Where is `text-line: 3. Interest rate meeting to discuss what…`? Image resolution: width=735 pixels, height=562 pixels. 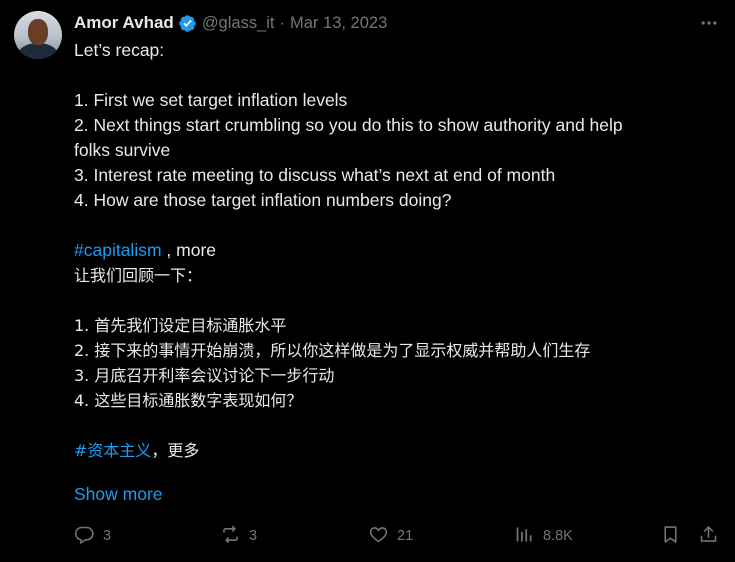 text-line: 3. Interest rate meeting to discuss what… is located at coordinates (315, 175).